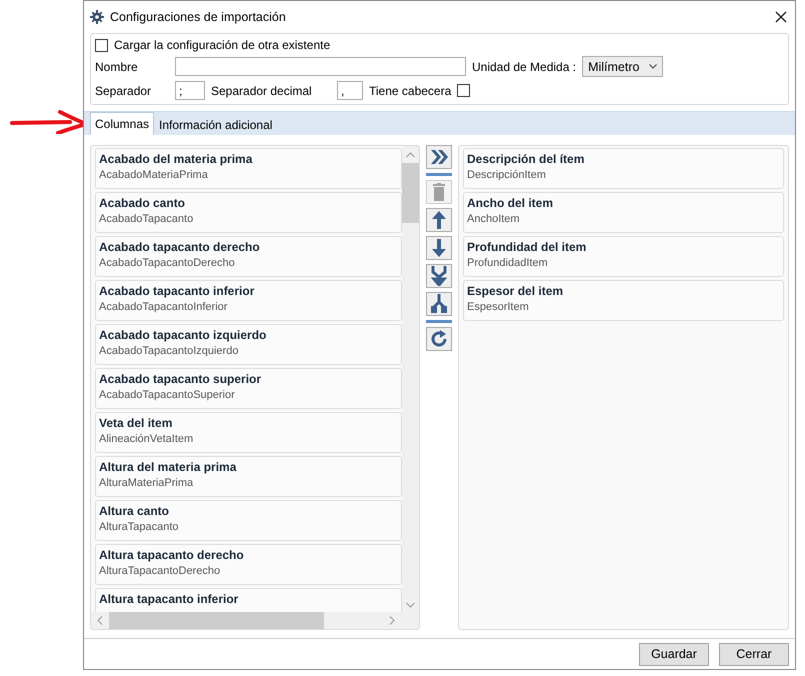 This screenshot has width=805, height=676. Describe the element at coordinates (524, 67) in the screenshot. I see `field-label: Unidad de Medida :` at that location.